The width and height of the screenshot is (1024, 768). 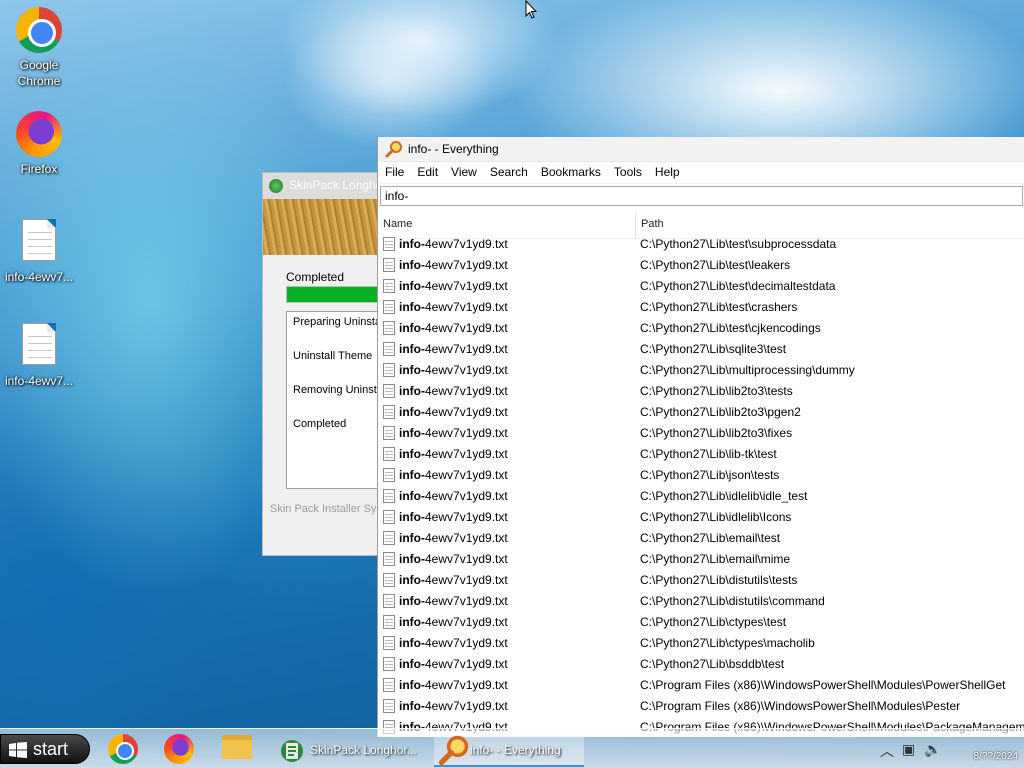 I want to click on everything-titlebar: info- - Everything, so click(x=701, y=149).